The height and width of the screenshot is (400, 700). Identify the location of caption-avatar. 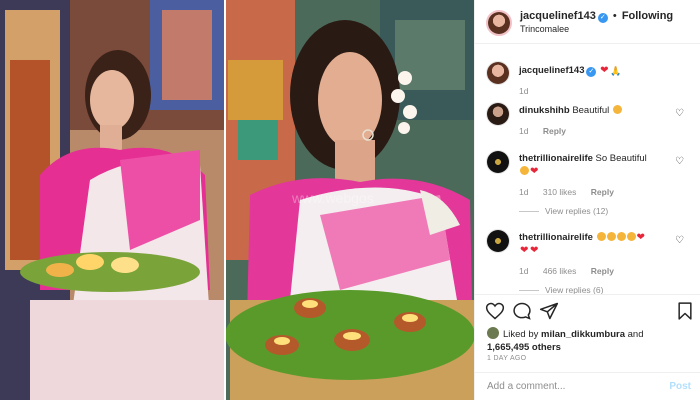
(498, 73).